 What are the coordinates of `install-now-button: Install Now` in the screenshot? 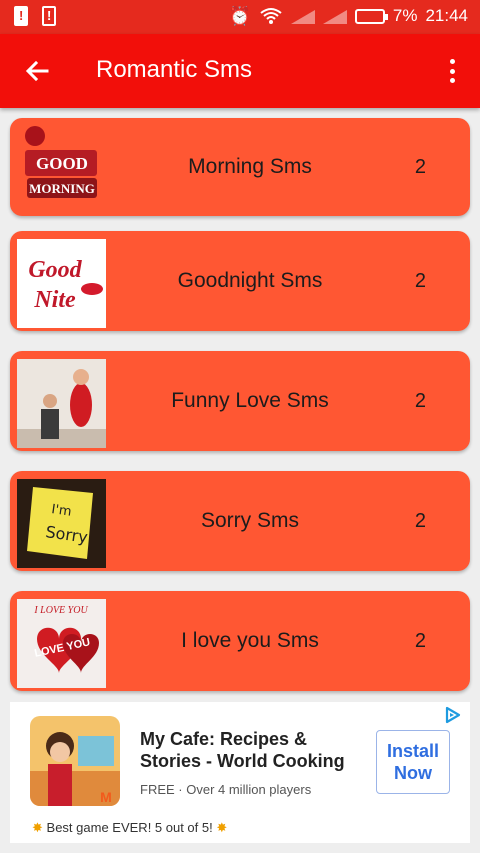 It's located at (413, 762).